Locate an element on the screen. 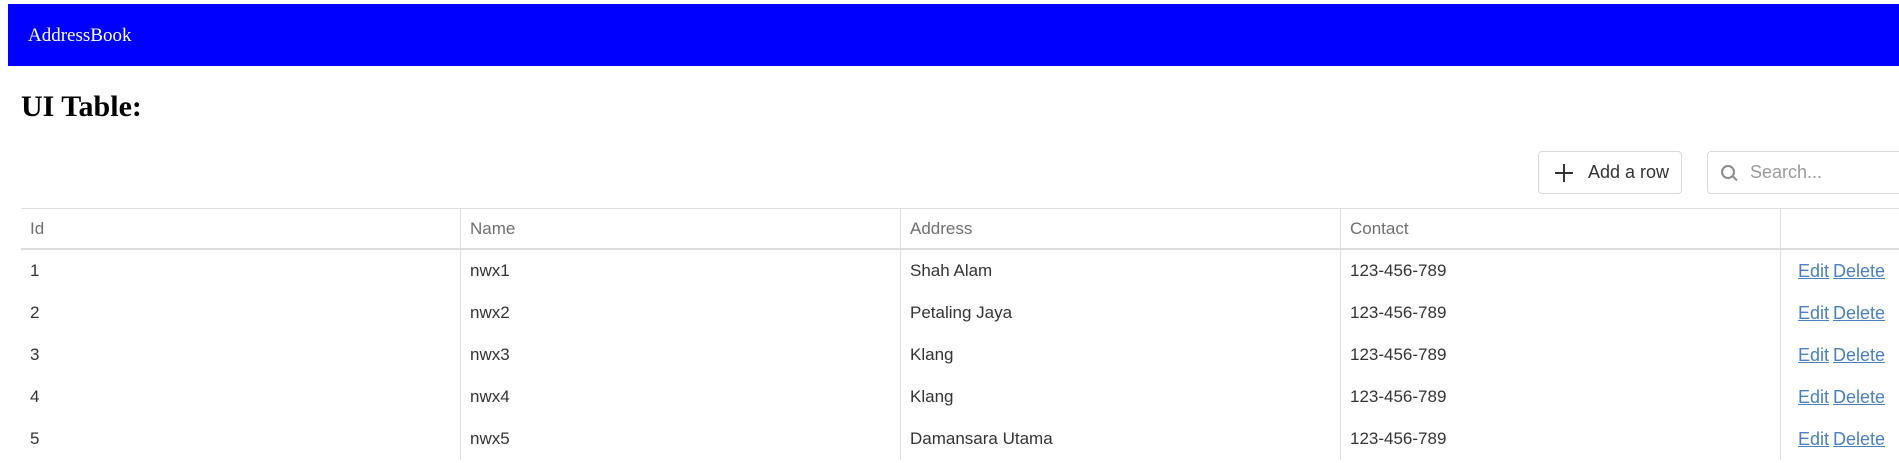 This screenshot has width=1899, height=463. column-header-contact: Contact is located at coordinates (1561, 228).